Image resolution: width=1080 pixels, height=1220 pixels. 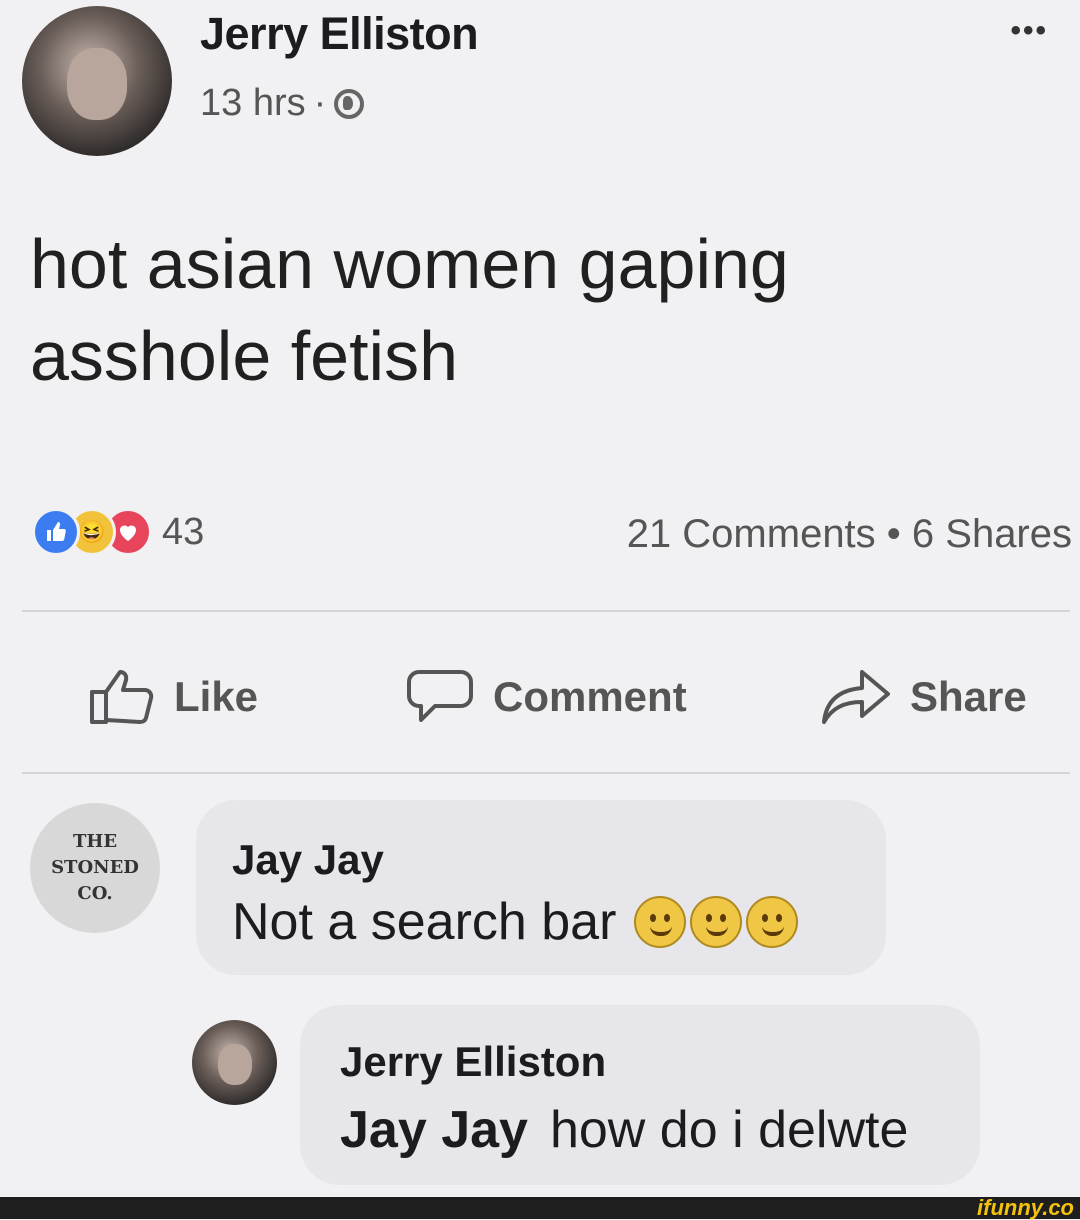 I want to click on post-meta: 13 hrs ·, so click(x=282, y=103).